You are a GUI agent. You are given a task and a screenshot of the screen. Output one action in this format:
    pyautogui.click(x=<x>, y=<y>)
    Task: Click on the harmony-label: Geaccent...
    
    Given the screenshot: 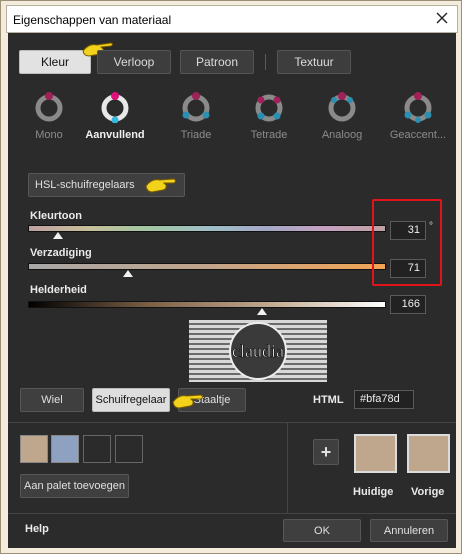 What is the action you would take?
    pyautogui.click(x=418, y=135)
    